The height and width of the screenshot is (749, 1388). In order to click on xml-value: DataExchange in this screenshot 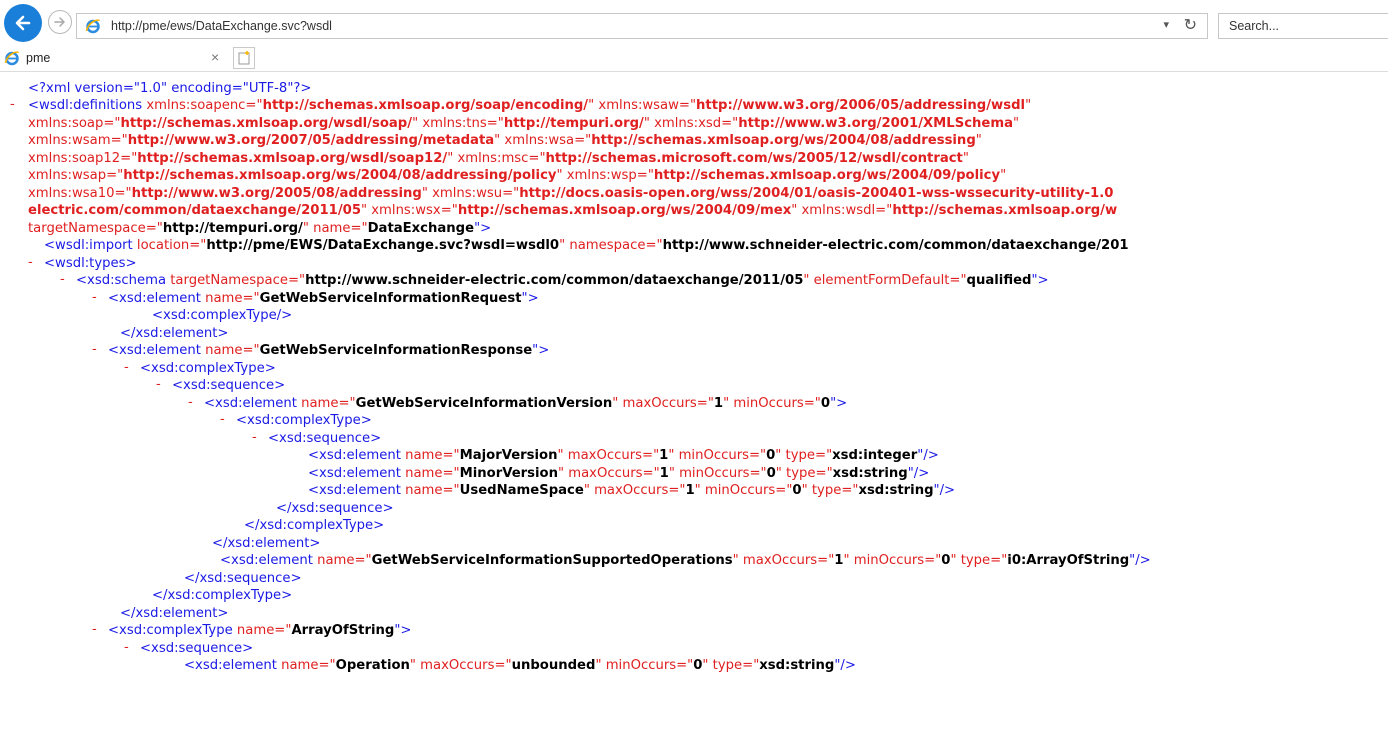, I will do `click(421, 228)`.